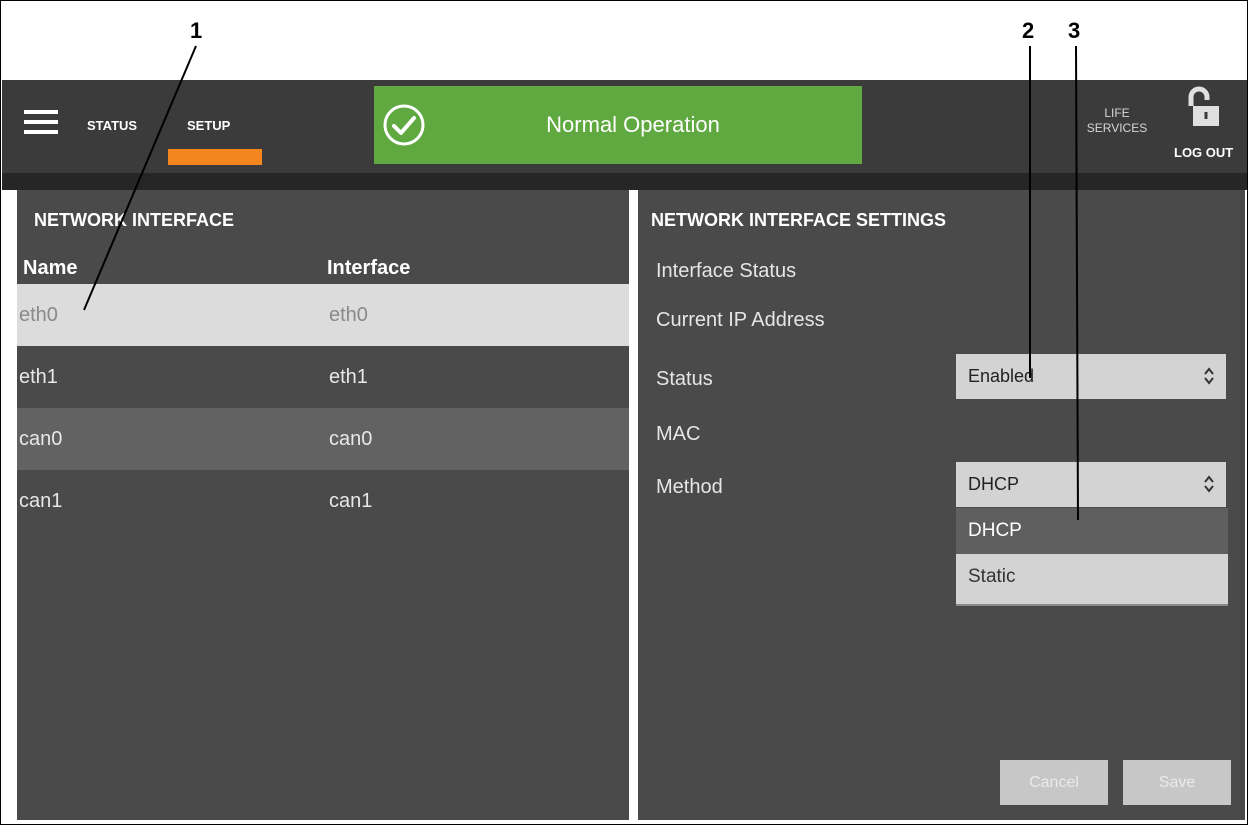 This screenshot has height=825, width=1248. Describe the element at coordinates (215, 157) in the screenshot. I see `active-tab-indicator` at that location.